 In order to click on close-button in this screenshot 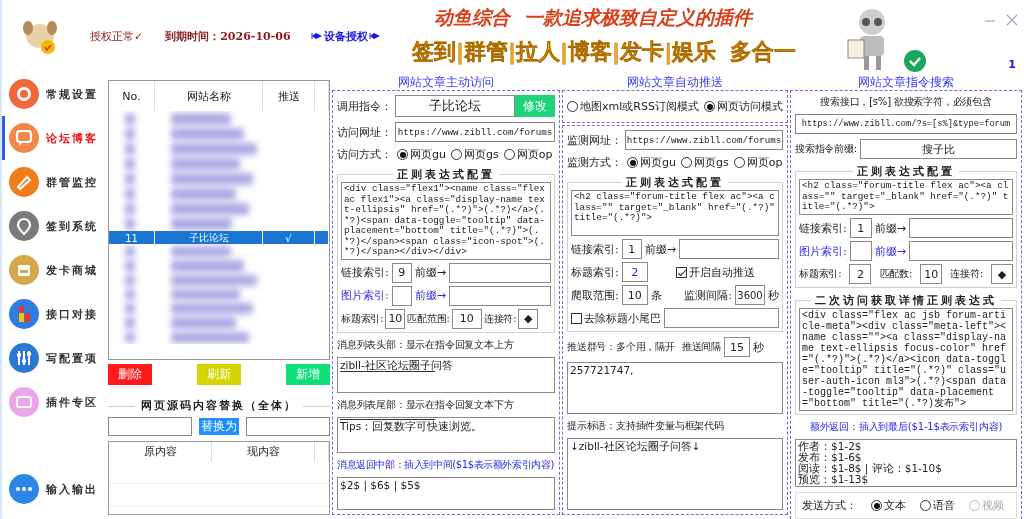, I will do `click(1012, 20)`.